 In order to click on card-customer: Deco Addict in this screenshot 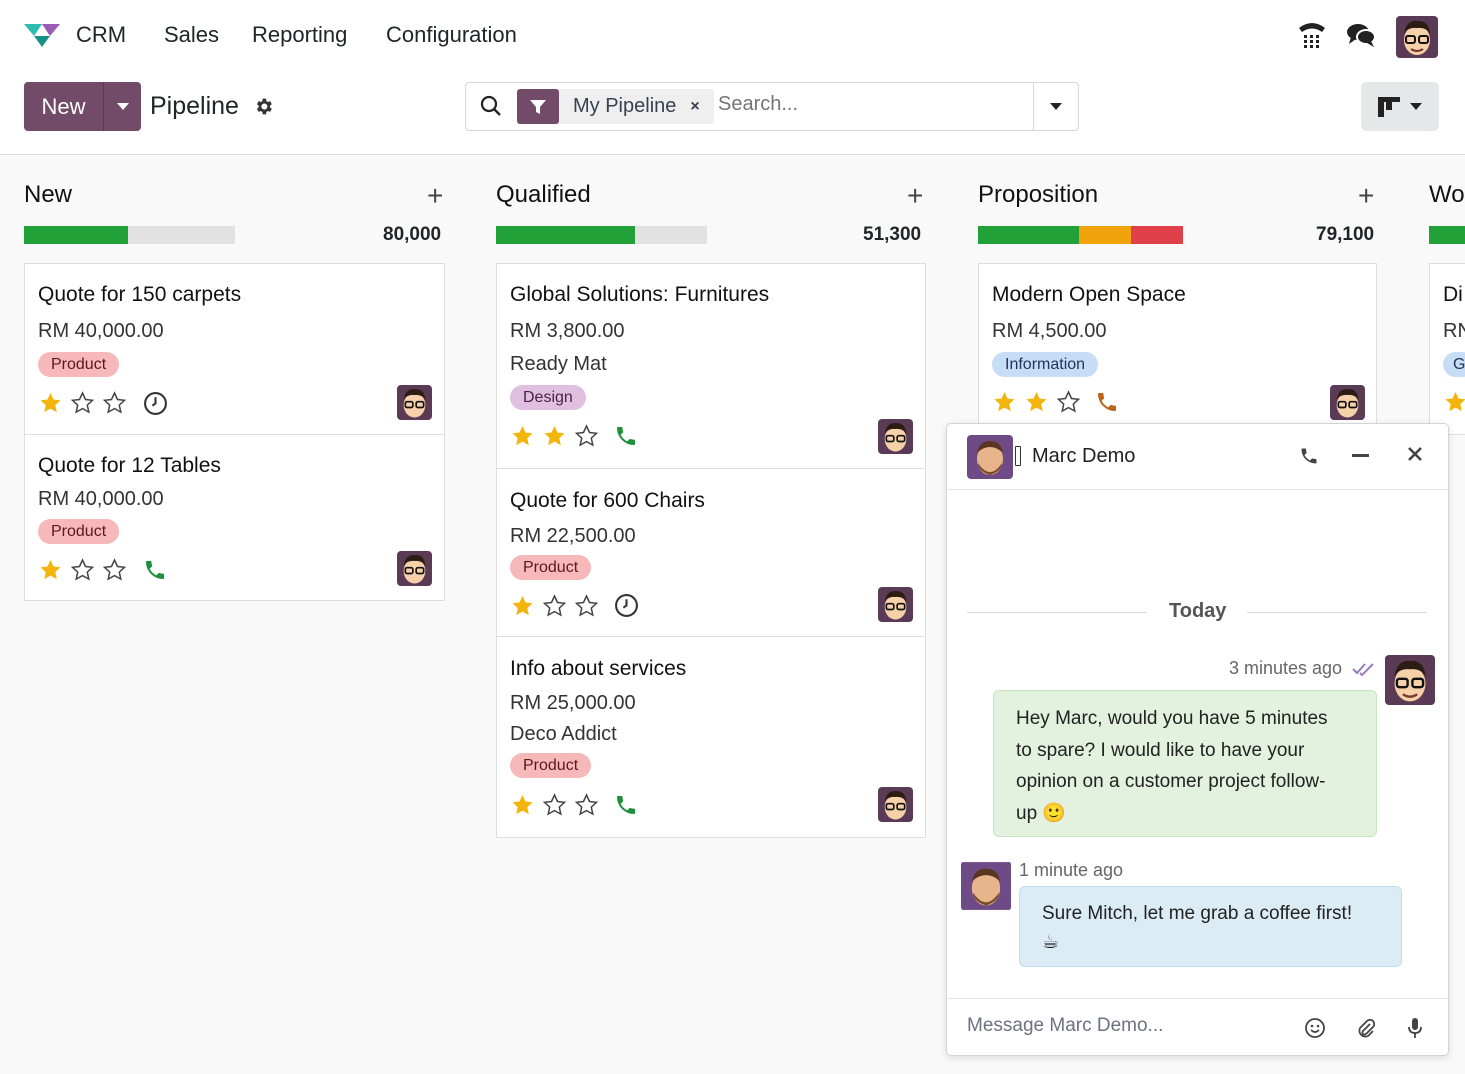, I will do `click(563, 734)`.